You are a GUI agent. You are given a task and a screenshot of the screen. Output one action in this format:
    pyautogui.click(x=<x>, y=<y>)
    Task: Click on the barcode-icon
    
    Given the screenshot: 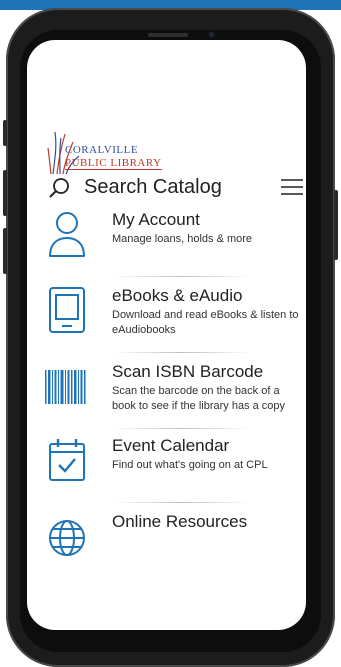 What is the action you would take?
    pyautogui.click(x=65, y=387)
    